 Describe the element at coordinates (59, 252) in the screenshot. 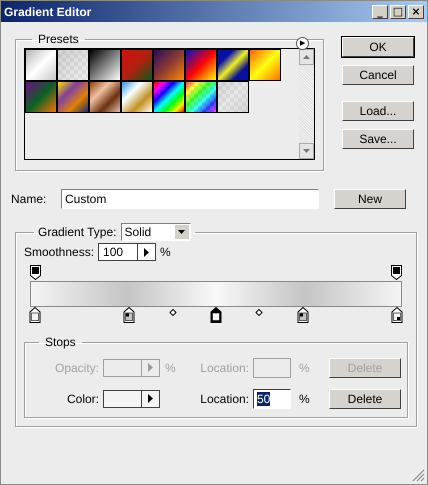

I see `smoothness-label: Smoothness:` at that location.